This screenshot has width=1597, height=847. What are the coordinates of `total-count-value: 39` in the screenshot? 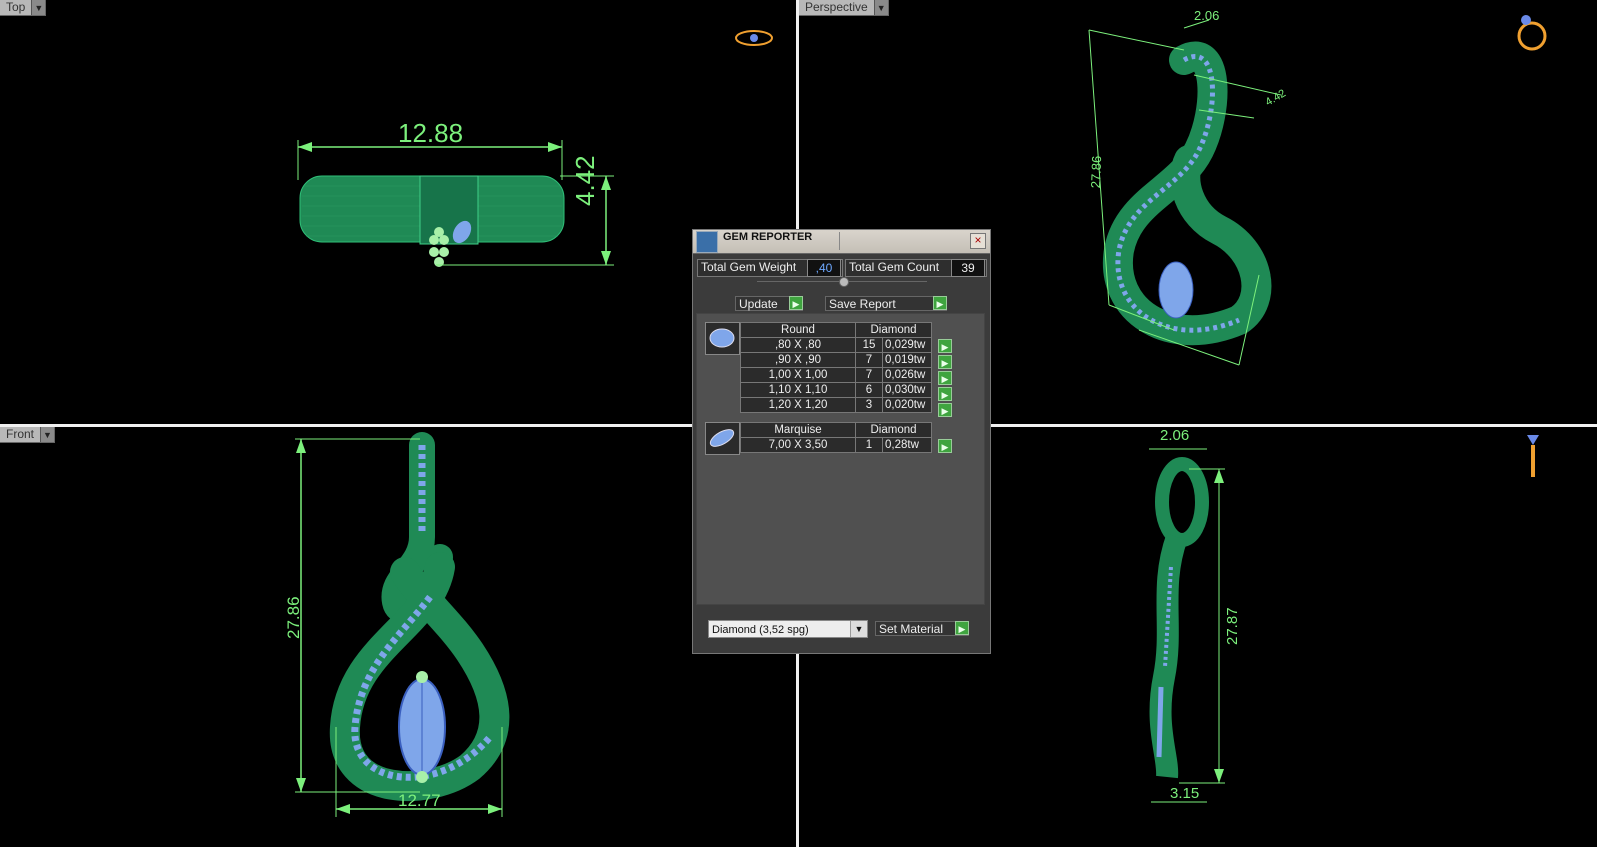 It's located at (968, 268).